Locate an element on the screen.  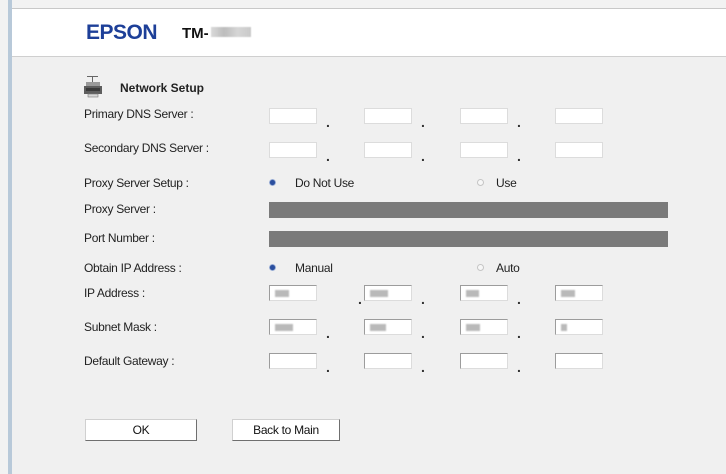
obtain-ip-manual-label: Manual is located at coordinates (314, 268).